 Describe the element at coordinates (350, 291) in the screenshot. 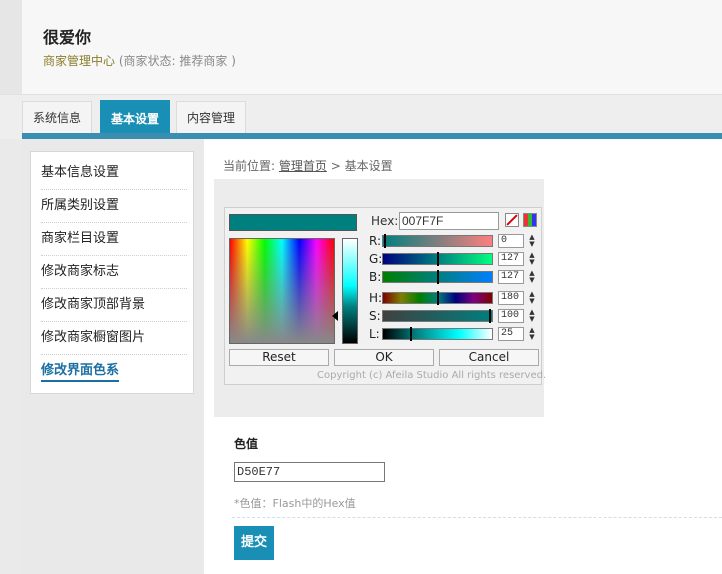

I see `luminance-bar` at that location.